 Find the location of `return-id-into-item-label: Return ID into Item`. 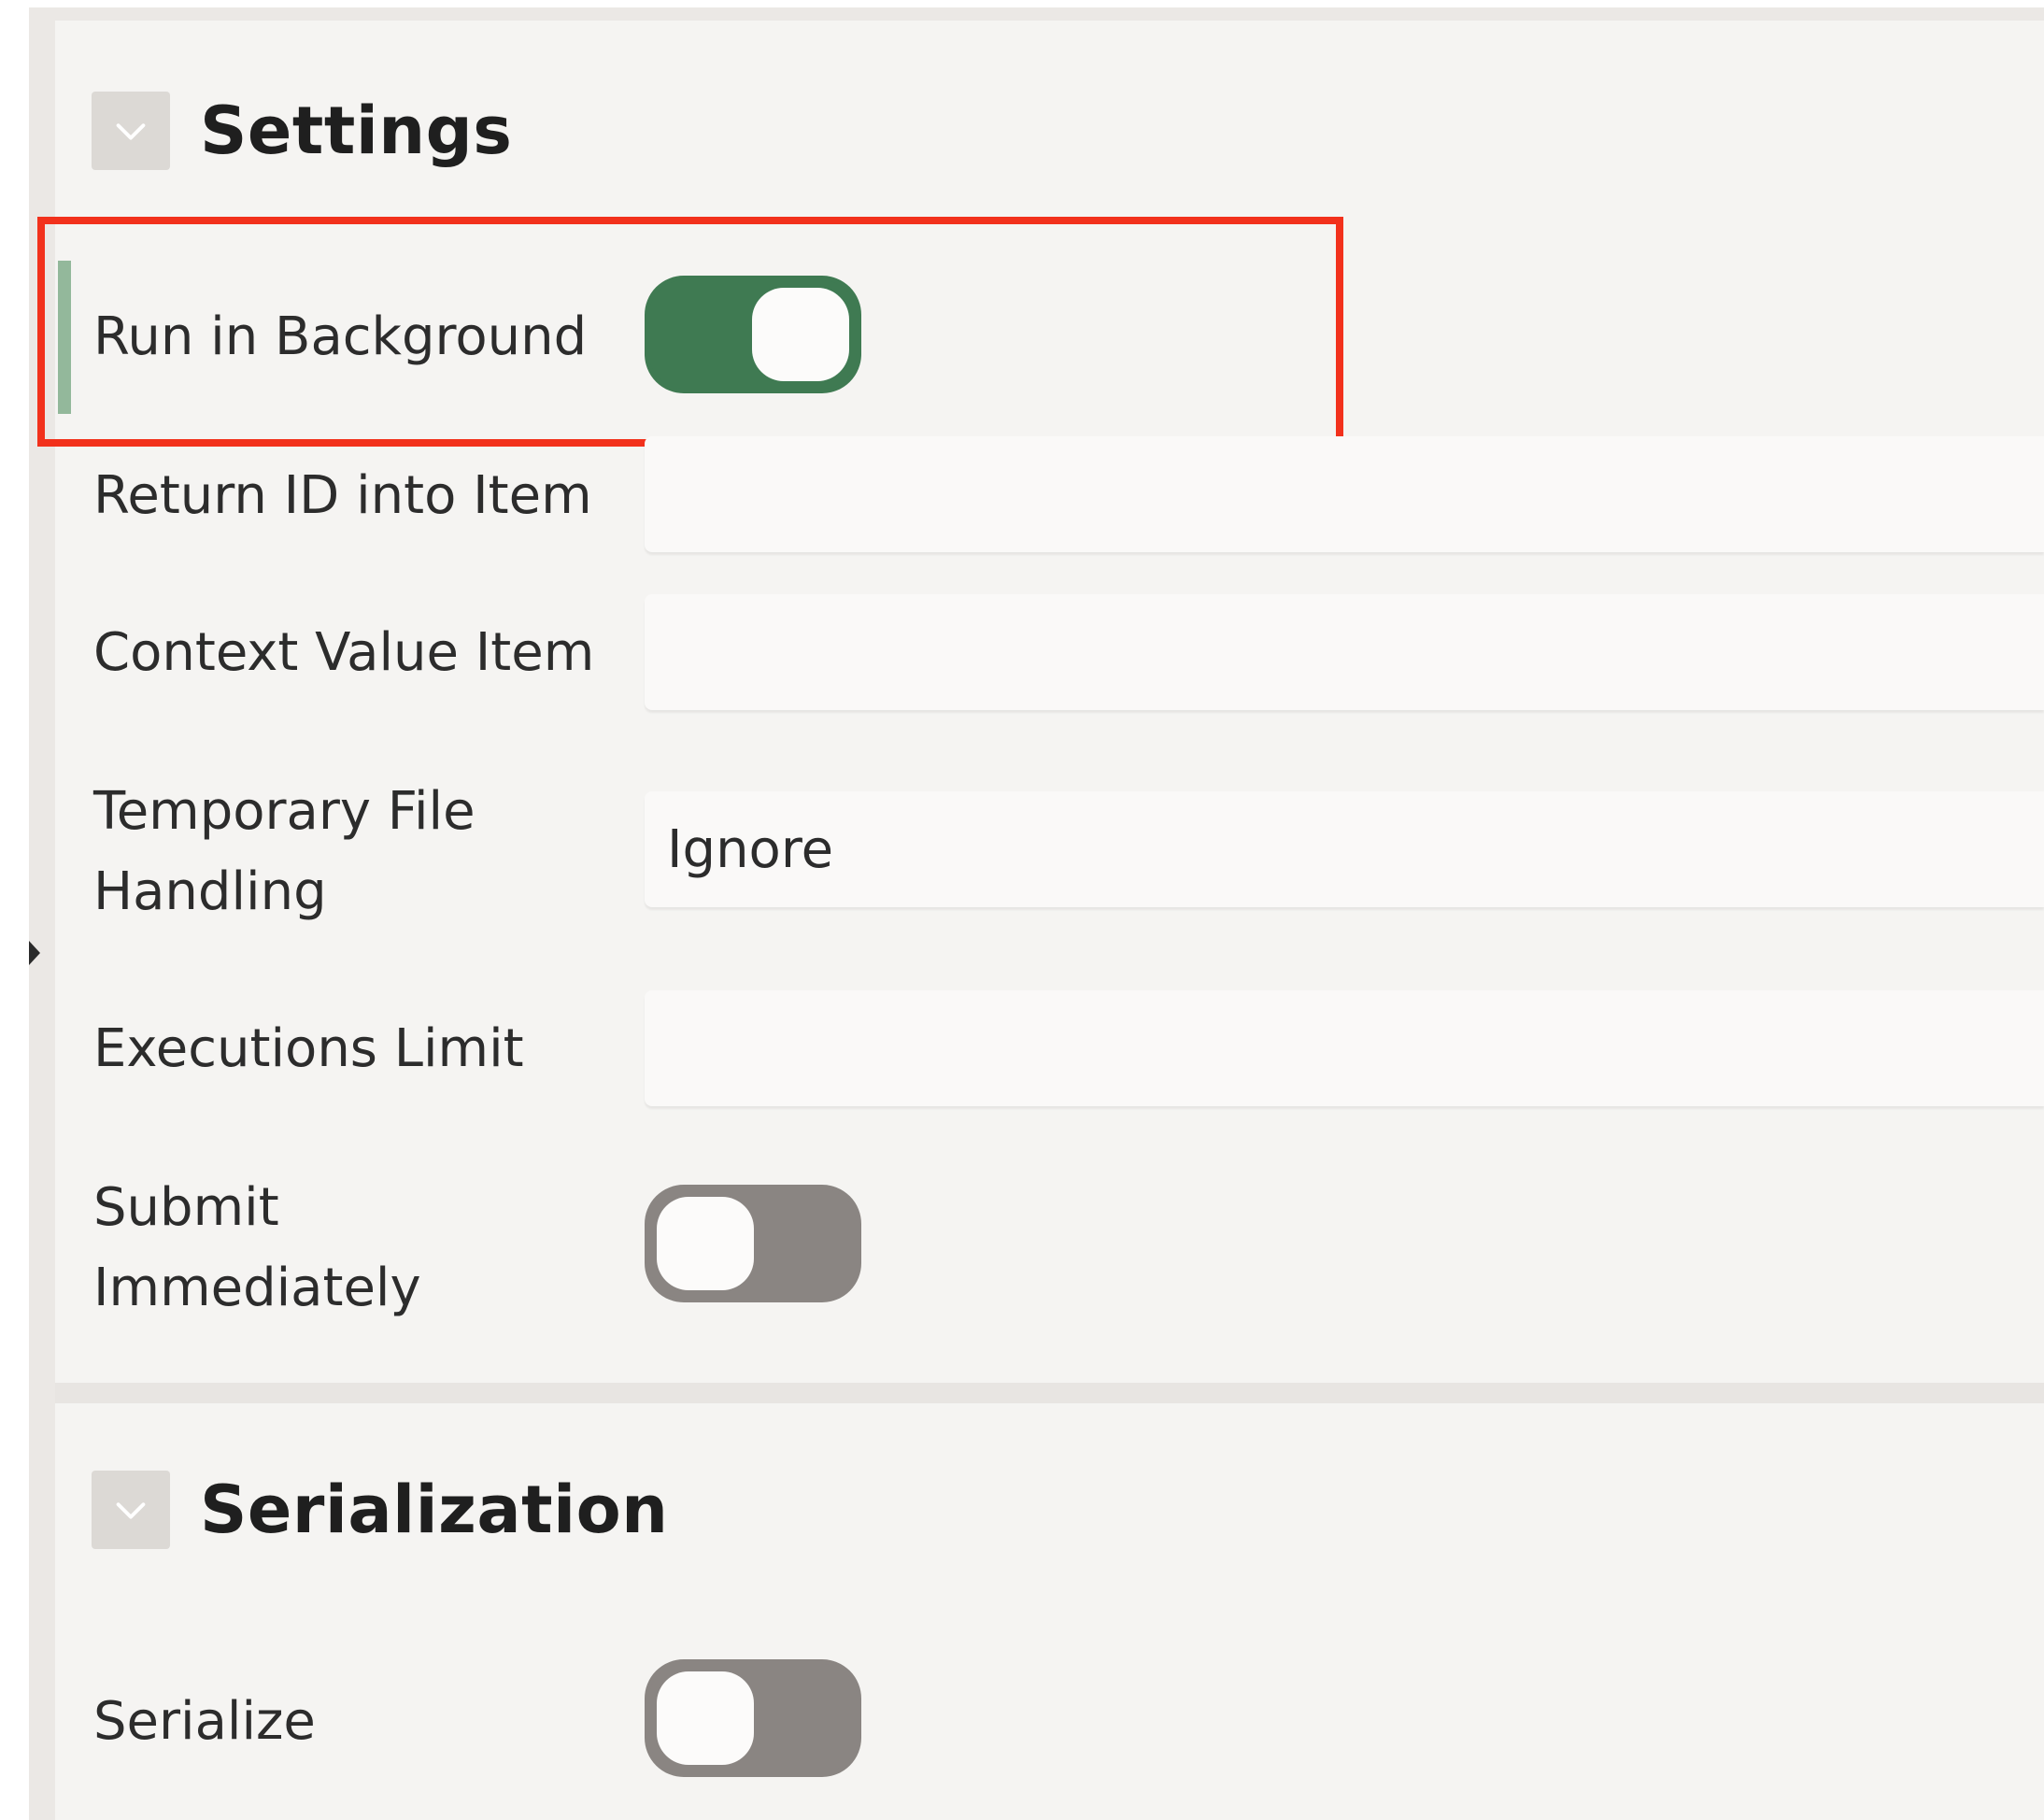

return-id-into-item-label: Return ID into Item is located at coordinates (342, 495).